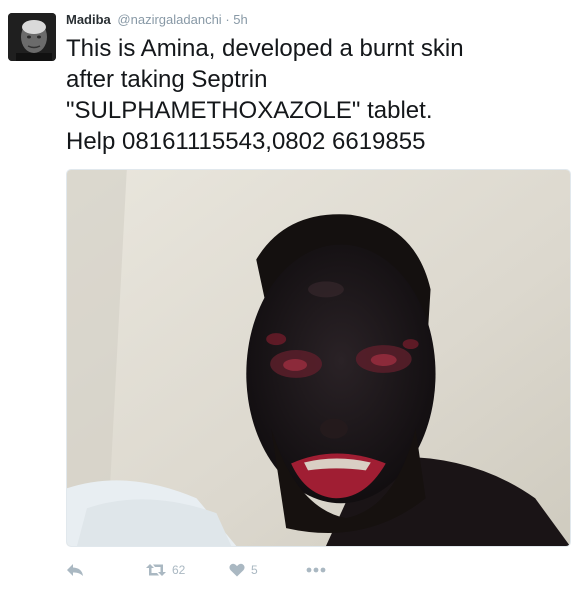  What do you see at coordinates (156, 570) in the screenshot?
I see `retweet-icon` at bounding box center [156, 570].